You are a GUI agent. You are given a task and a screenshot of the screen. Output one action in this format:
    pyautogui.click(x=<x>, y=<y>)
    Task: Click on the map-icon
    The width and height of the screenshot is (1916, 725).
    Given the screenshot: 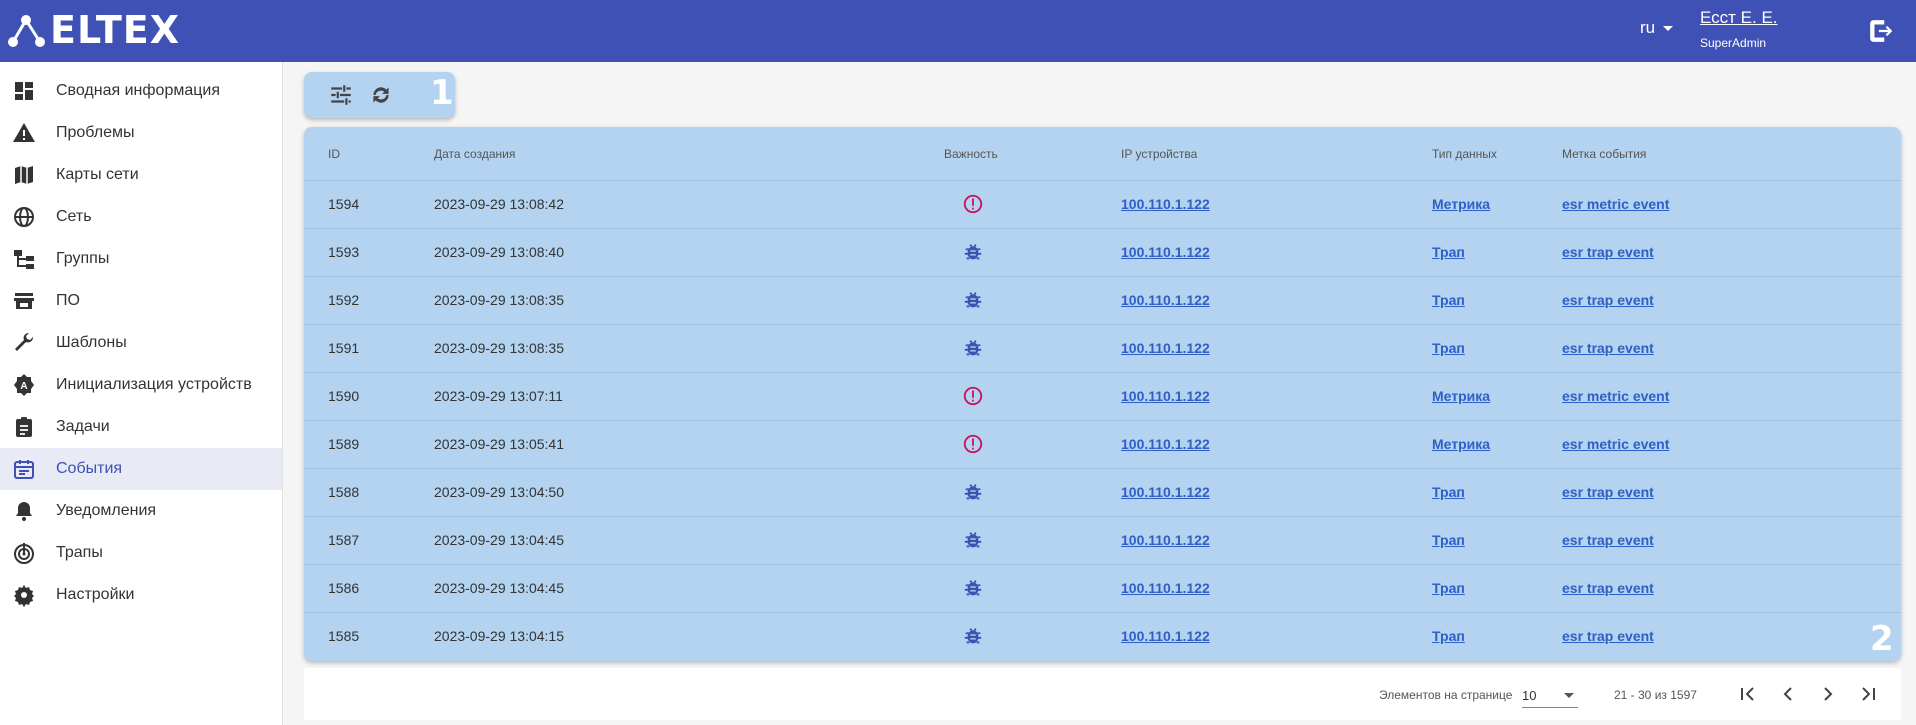 What is the action you would take?
    pyautogui.click(x=24, y=175)
    